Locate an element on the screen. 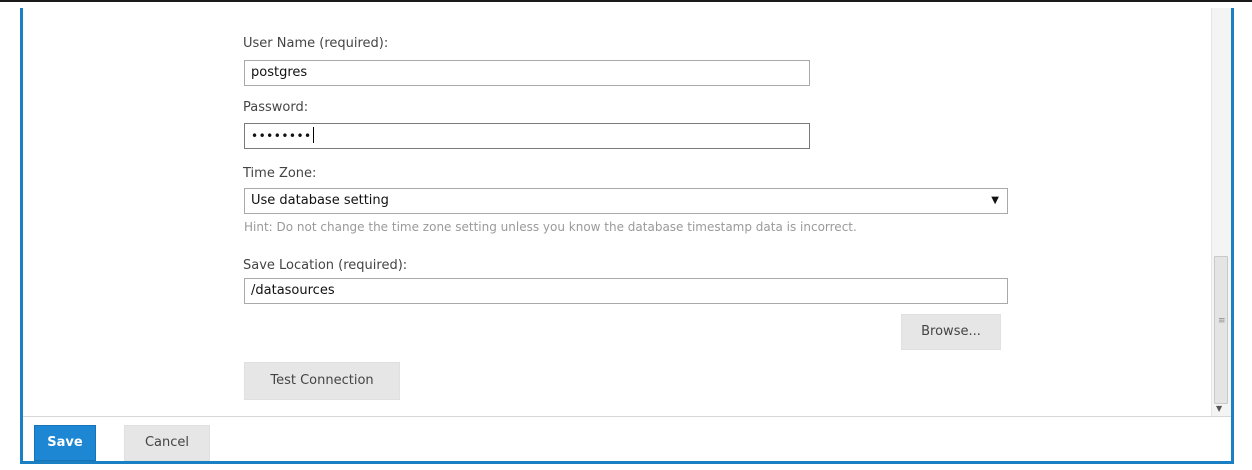 The height and width of the screenshot is (470, 1252). password-label: Password: is located at coordinates (276, 107).